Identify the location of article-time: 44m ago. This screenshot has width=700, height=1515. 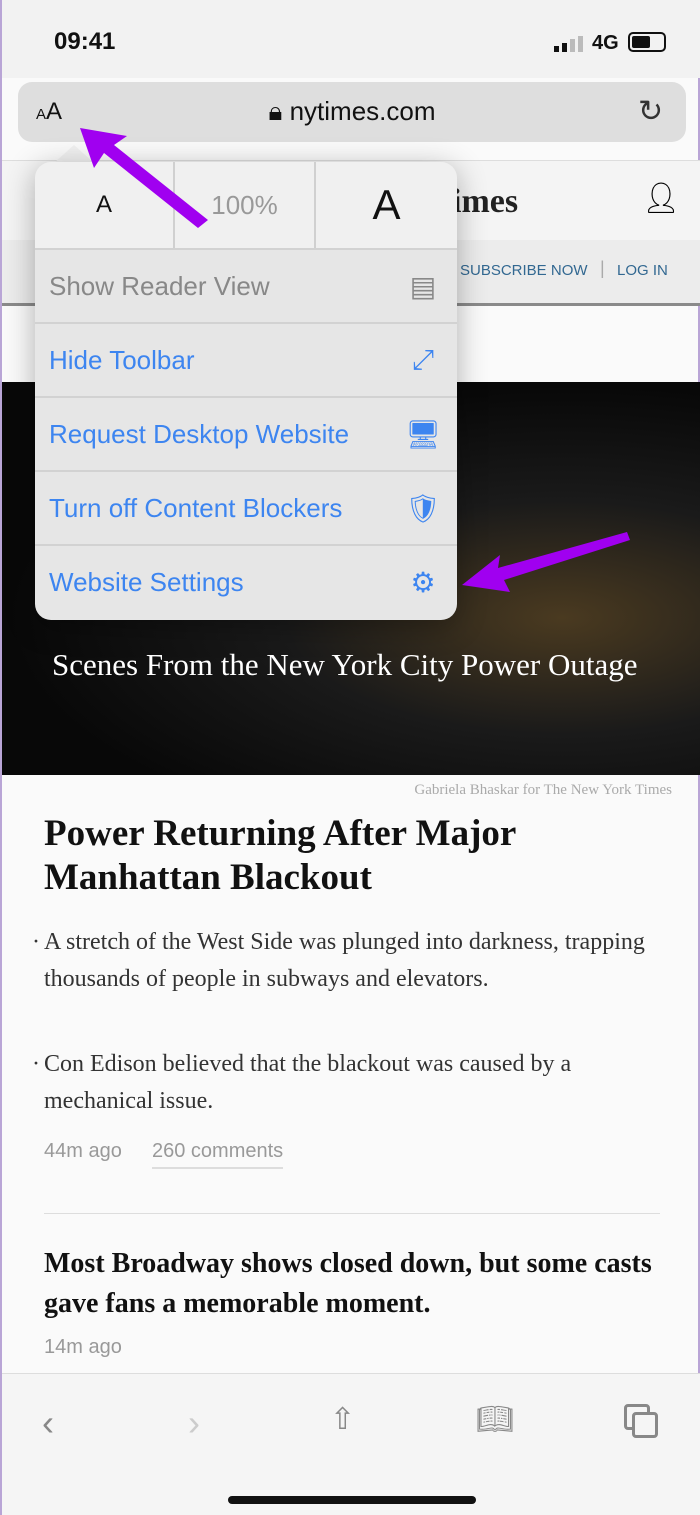
(83, 1151).